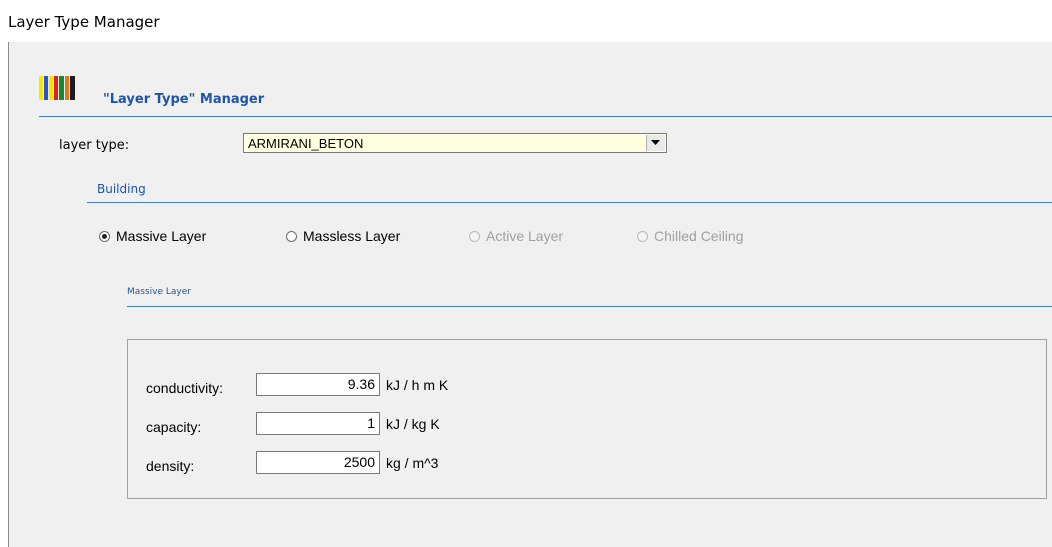  Describe the element at coordinates (170, 466) in the screenshot. I see `density-label: density:` at that location.